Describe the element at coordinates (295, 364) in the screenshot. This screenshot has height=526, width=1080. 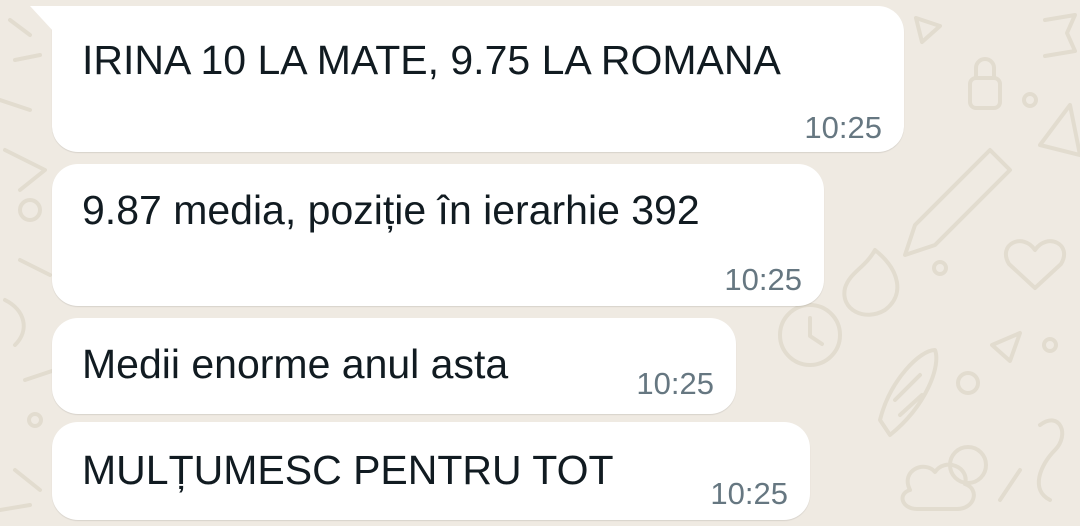
I see `message-text: Medii enorme anul asta` at that location.